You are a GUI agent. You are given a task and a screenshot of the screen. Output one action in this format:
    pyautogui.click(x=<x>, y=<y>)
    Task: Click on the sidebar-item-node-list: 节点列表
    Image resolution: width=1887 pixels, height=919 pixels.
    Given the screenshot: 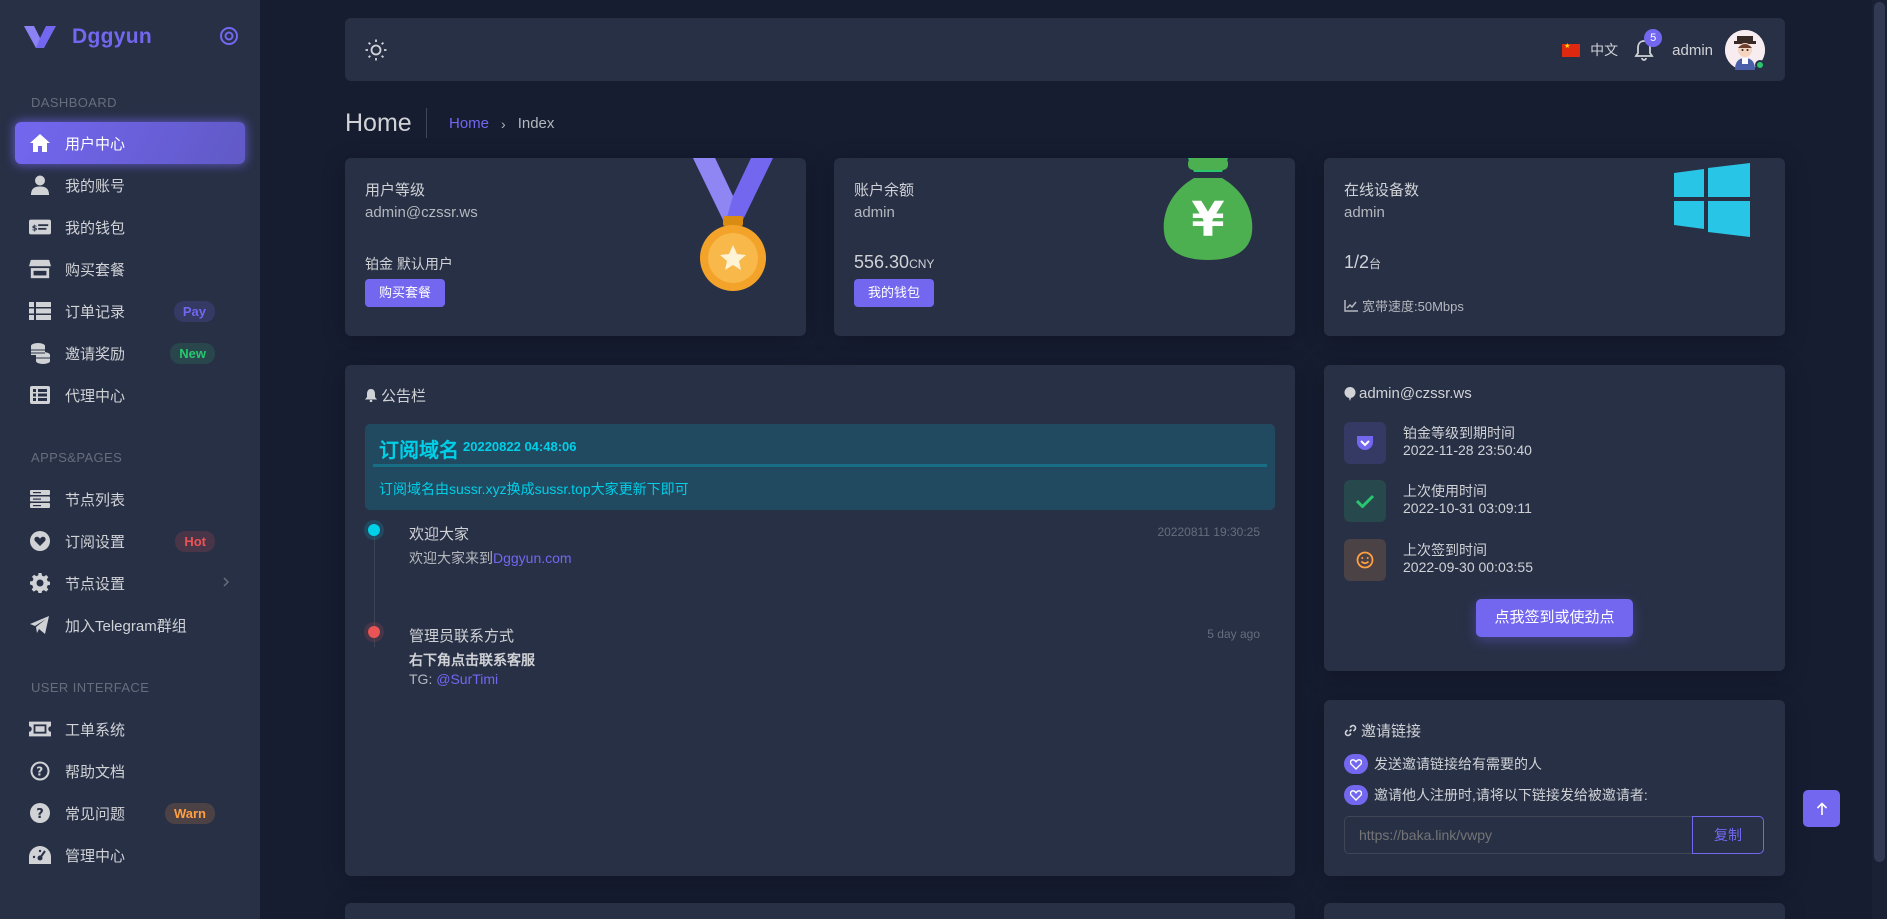 What is the action you would take?
    pyautogui.click(x=130, y=499)
    